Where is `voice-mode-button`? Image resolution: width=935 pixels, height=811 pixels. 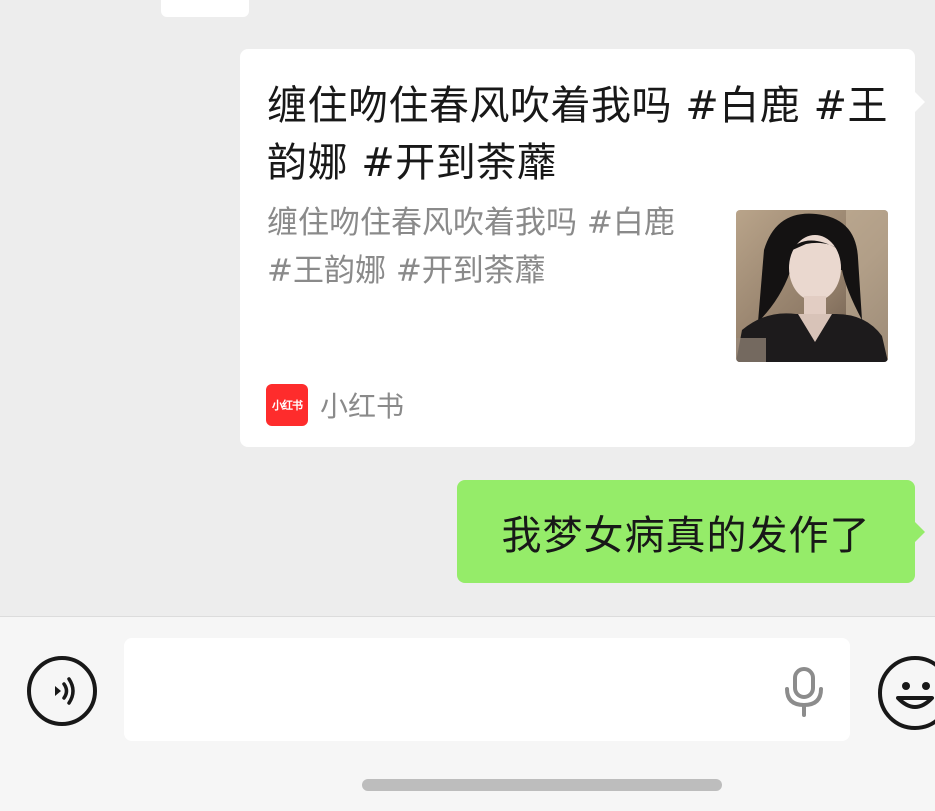
voice-mode-button is located at coordinates (62, 691).